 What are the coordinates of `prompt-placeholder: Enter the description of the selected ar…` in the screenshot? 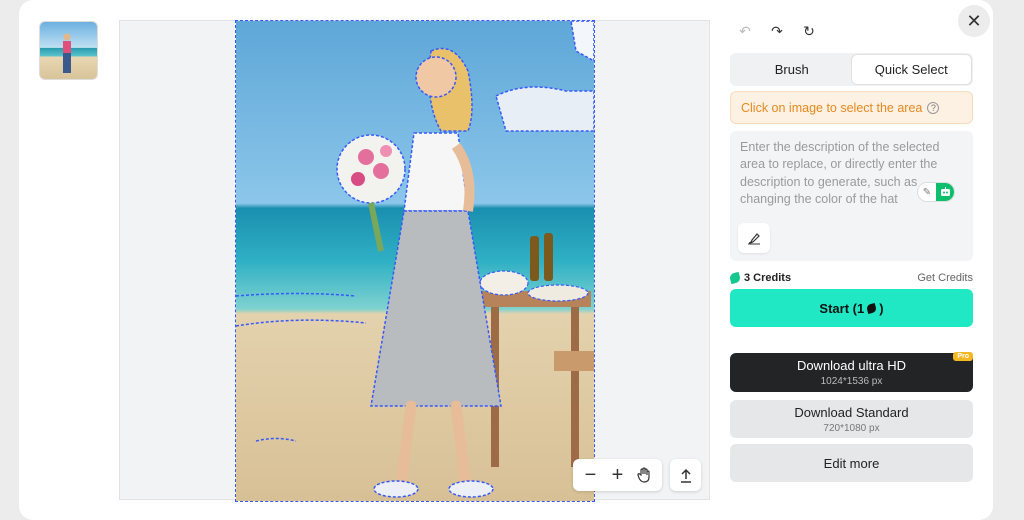 It's located at (840, 173).